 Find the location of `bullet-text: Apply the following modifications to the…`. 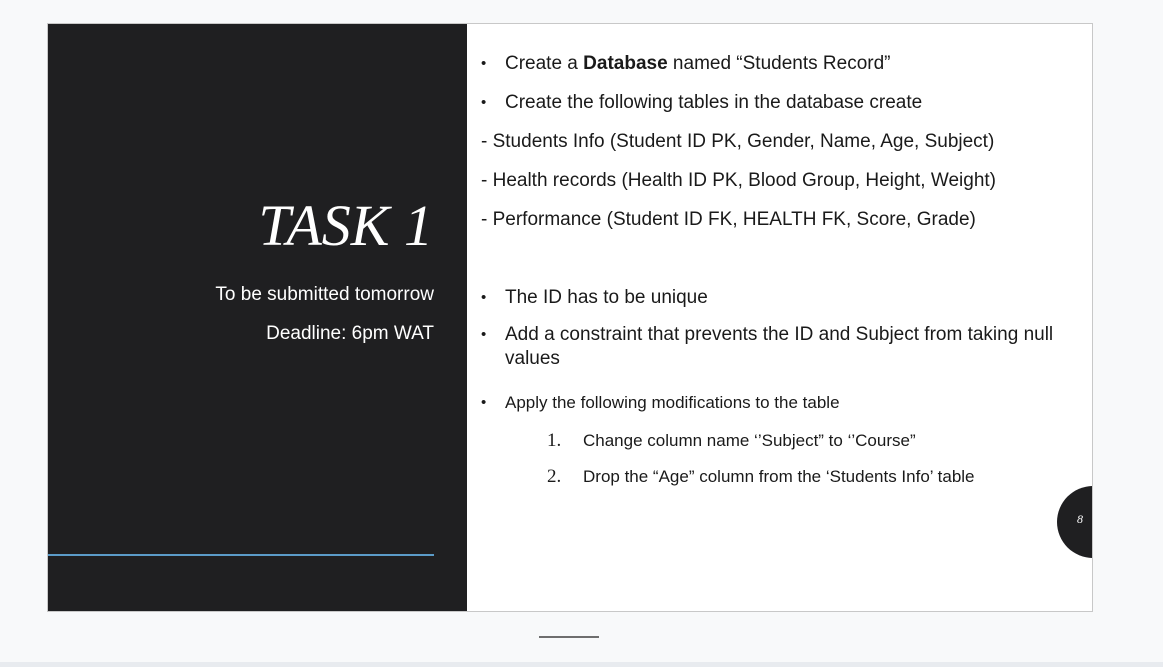

bullet-text: Apply the following modifications to the… is located at coordinates (672, 402).